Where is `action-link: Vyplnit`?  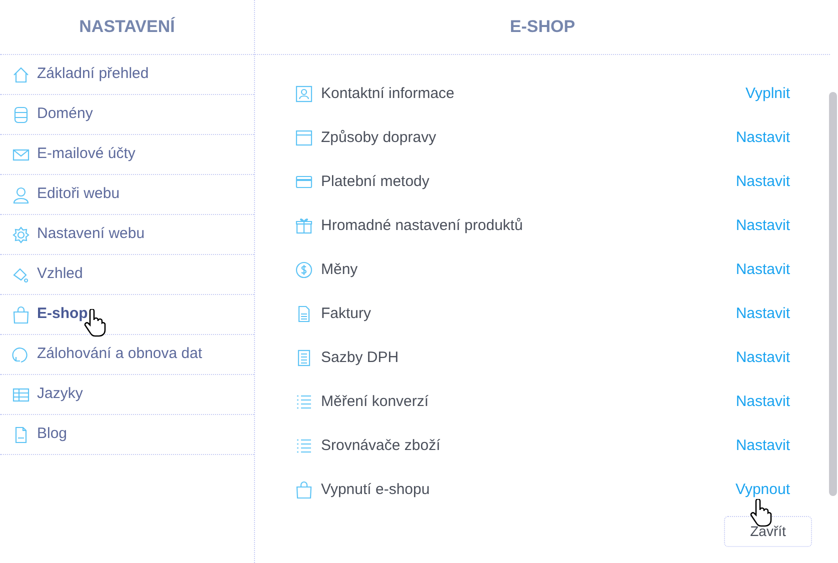 action-link: Vyplnit is located at coordinates (768, 94).